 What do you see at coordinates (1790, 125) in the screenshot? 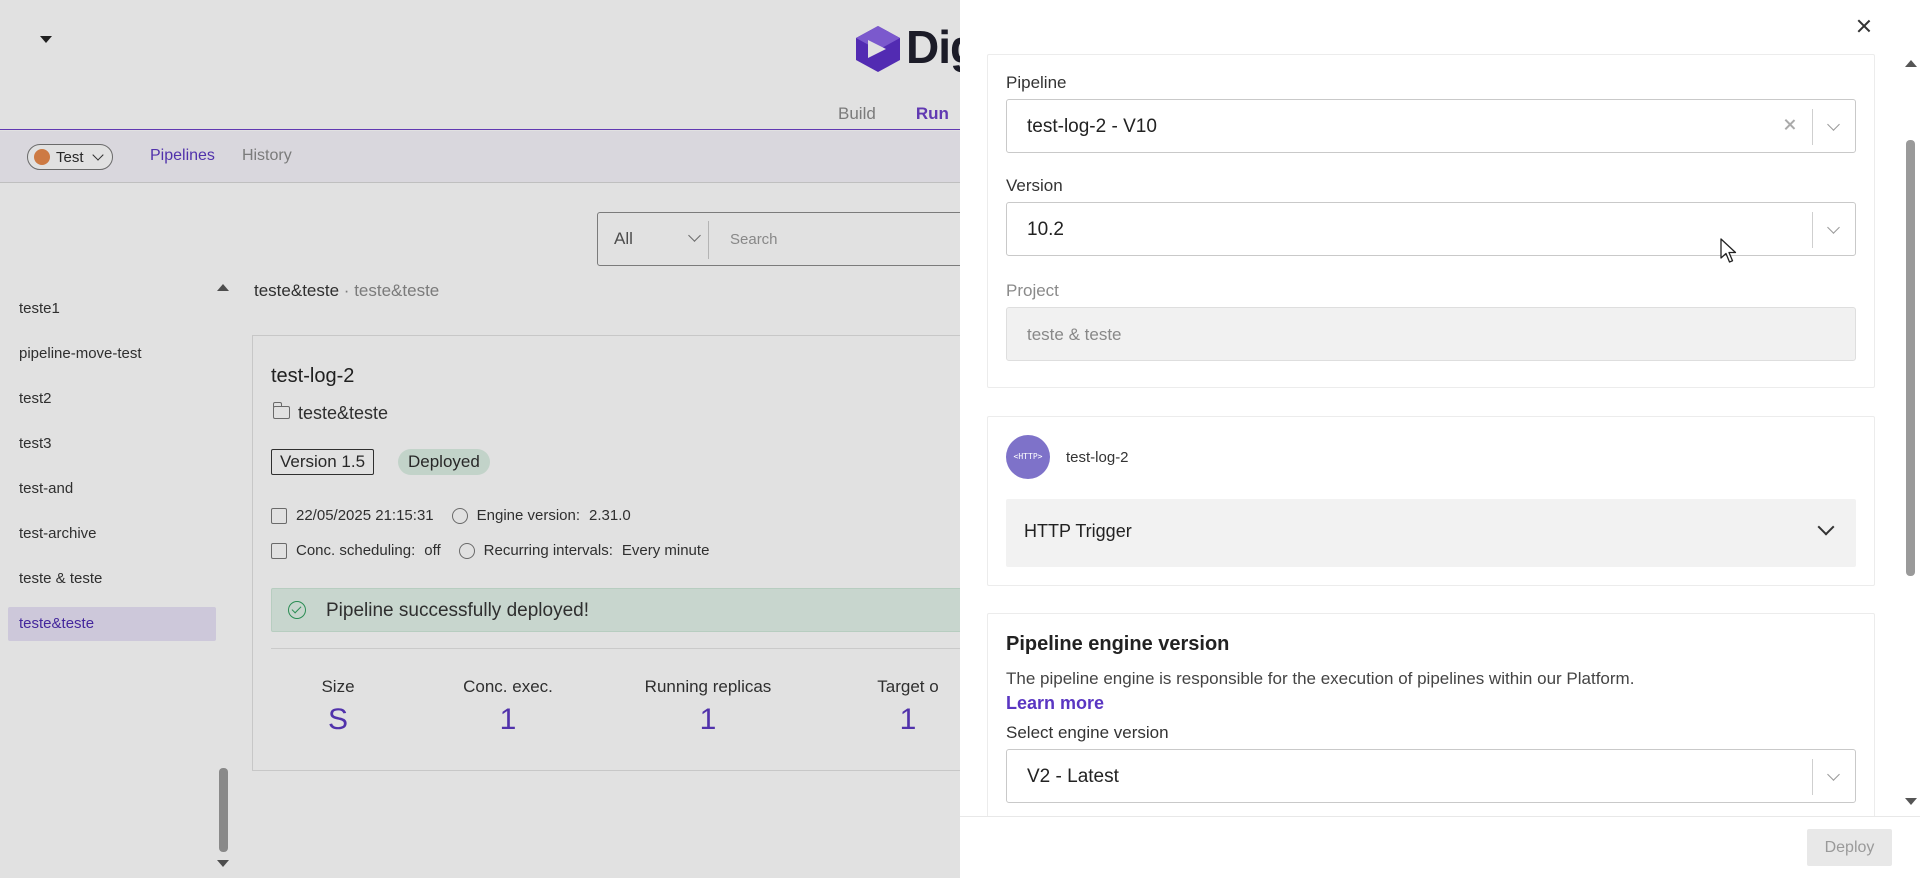
I see `clear-icon` at bounding box center [1790, 125].